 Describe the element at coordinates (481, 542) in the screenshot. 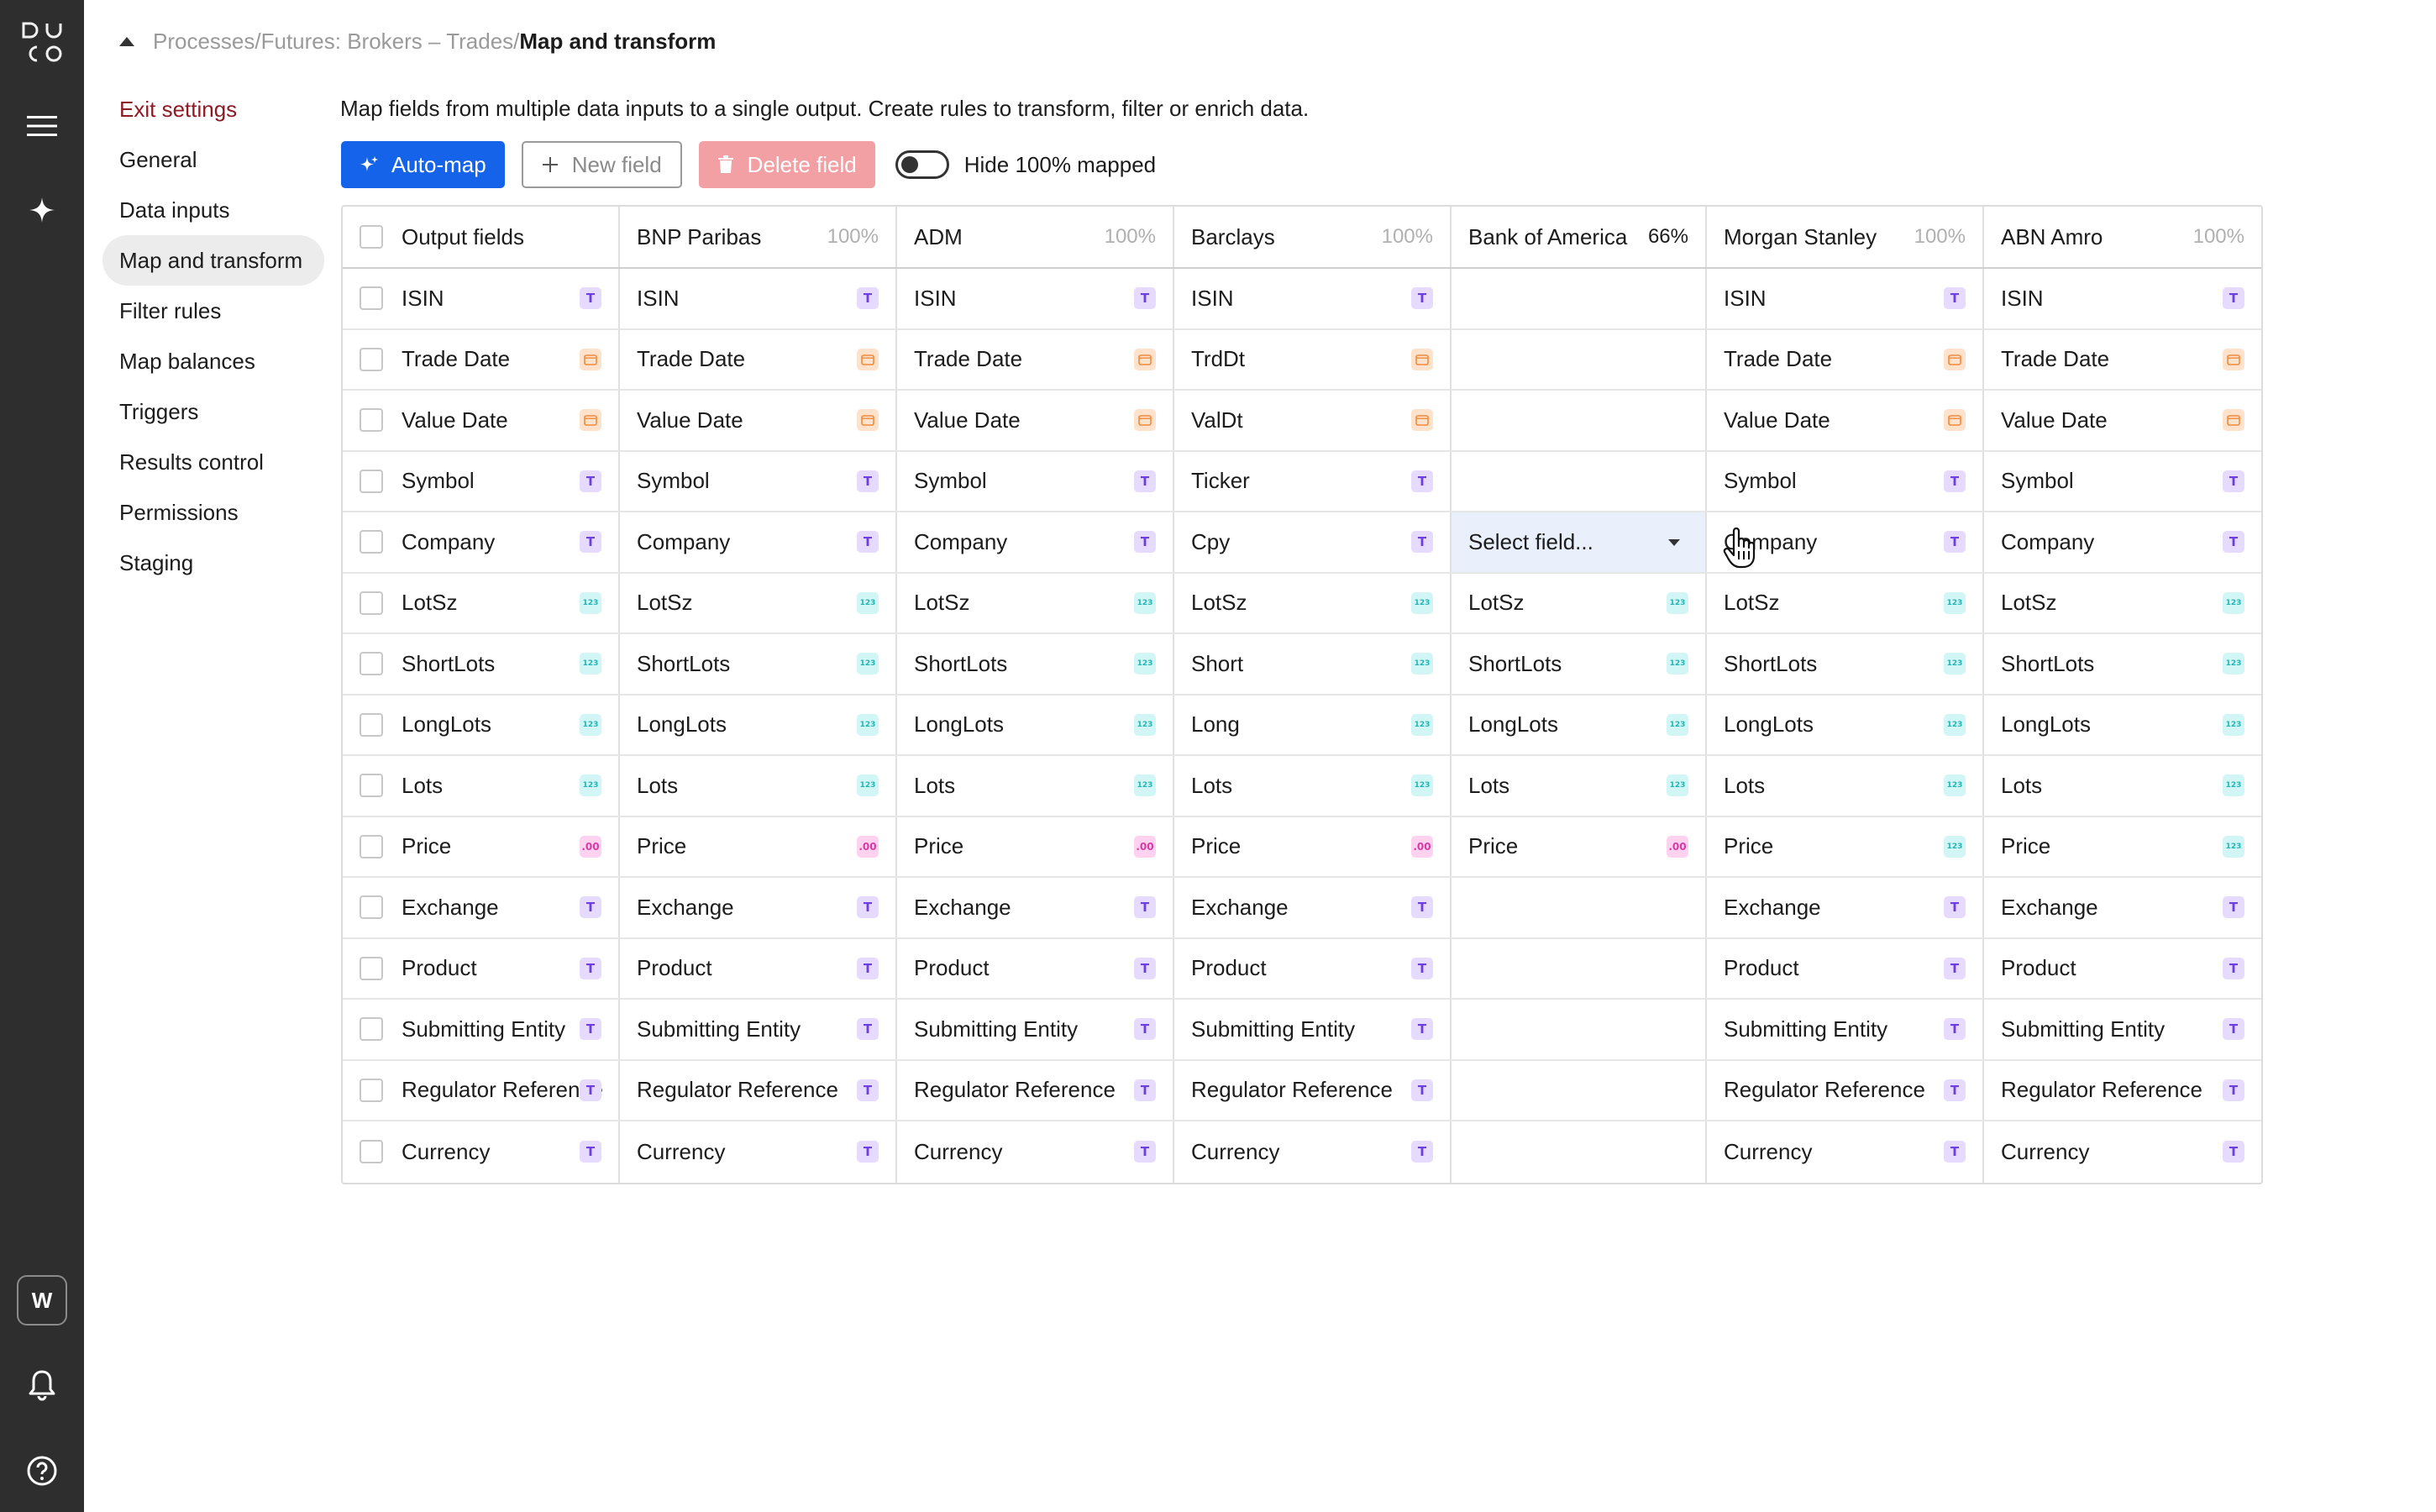

I see `output-field-cell: Company T` at that location.